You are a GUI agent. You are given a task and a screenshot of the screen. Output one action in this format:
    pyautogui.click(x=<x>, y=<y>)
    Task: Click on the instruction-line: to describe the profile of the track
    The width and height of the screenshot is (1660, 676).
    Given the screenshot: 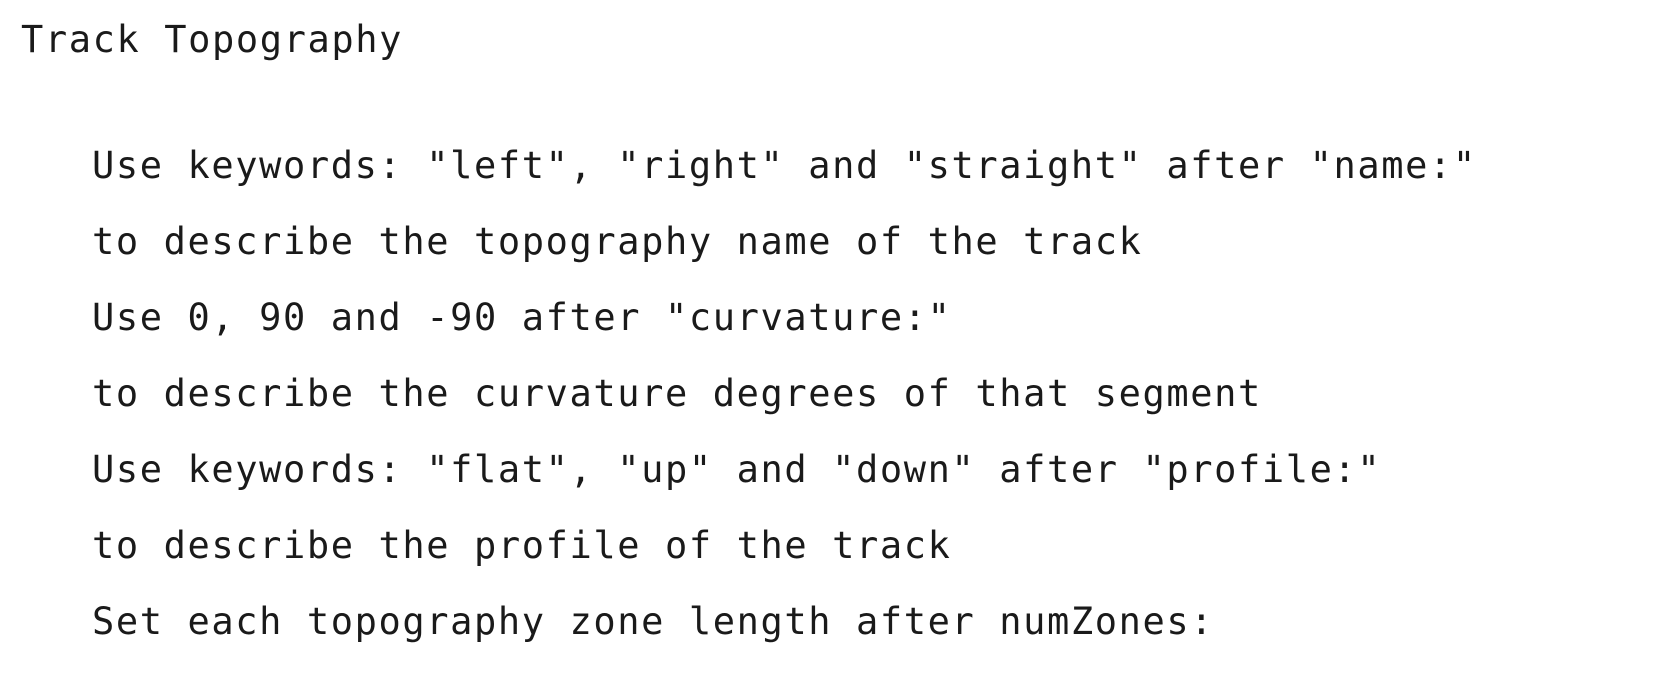 What is the action you would take?
    pyautogui.click(x=522, y=545)
    